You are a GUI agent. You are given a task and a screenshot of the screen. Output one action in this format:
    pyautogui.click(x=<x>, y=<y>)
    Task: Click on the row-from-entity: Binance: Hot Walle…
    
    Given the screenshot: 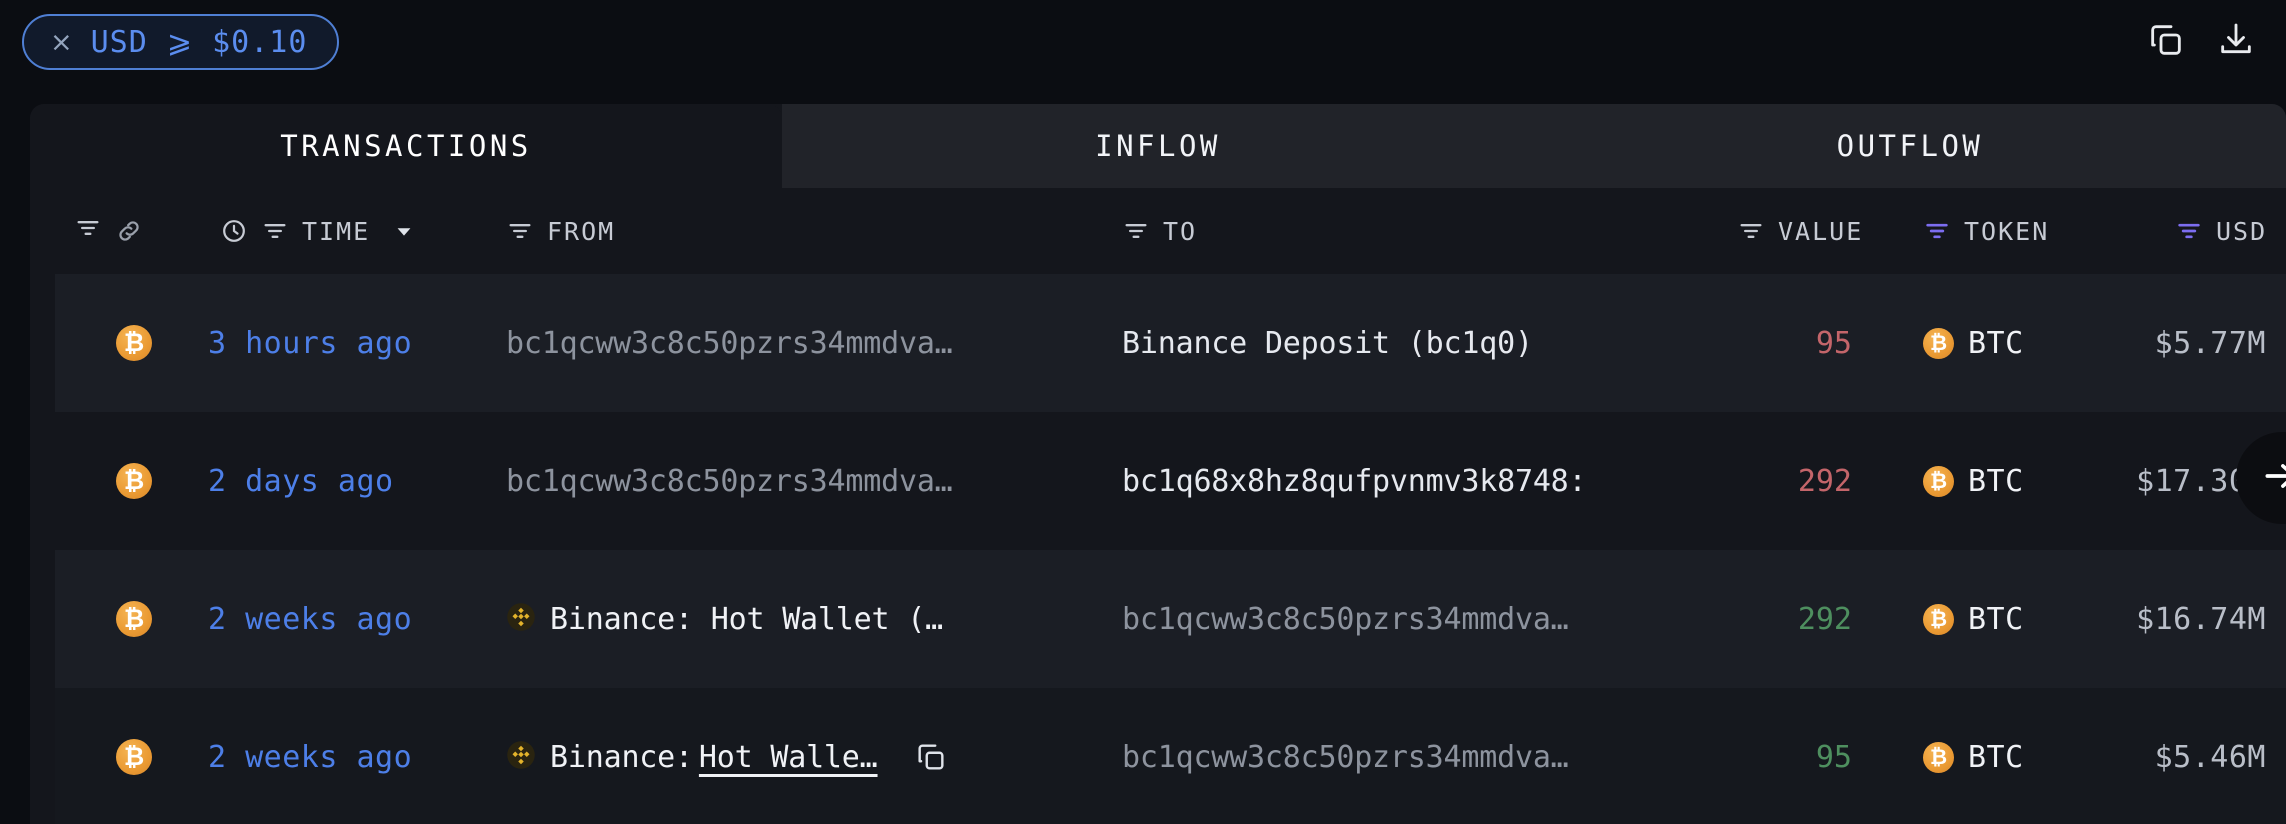 What is the action you would take?
    pyautogui.click(x=806, y=756)
    